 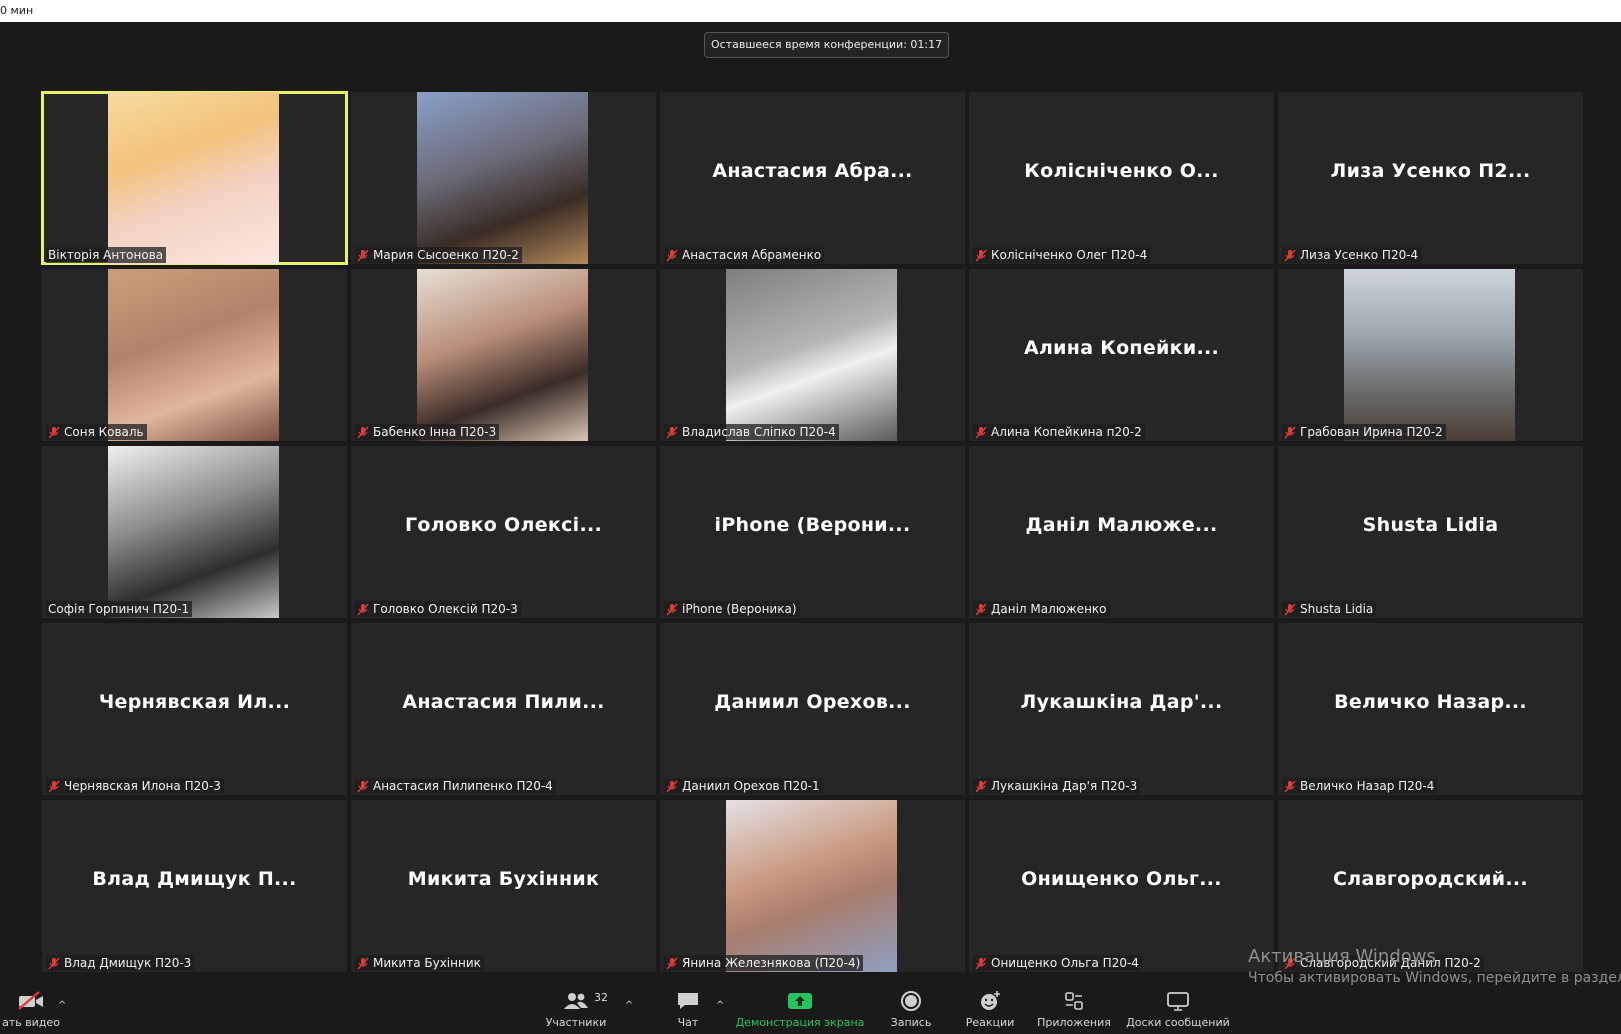 What do you see at coordinates (1430, 532) in the screenshot?
I see `participant-tile: Shusta Lidia Shusta Lidia` at bounding box center [1430, 532].